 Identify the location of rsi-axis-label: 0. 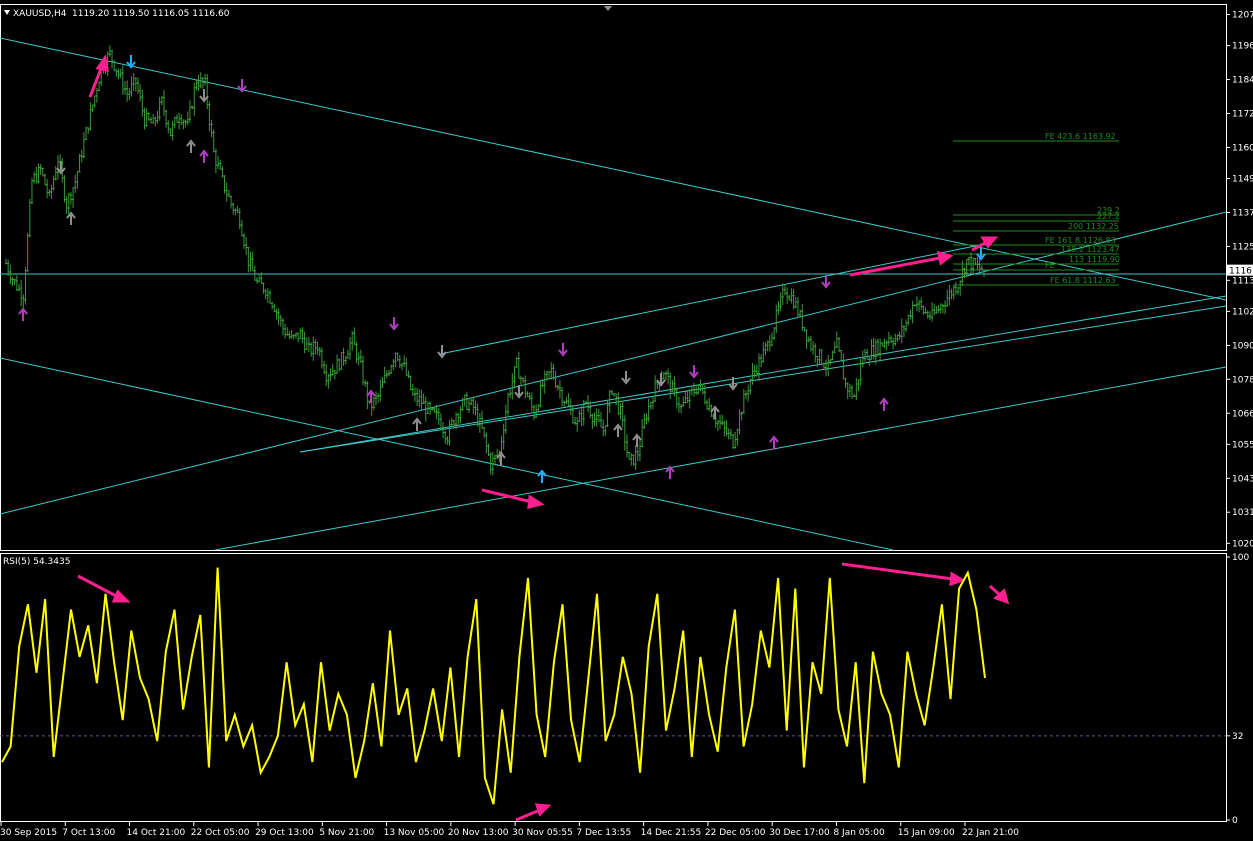
(1235, 821).